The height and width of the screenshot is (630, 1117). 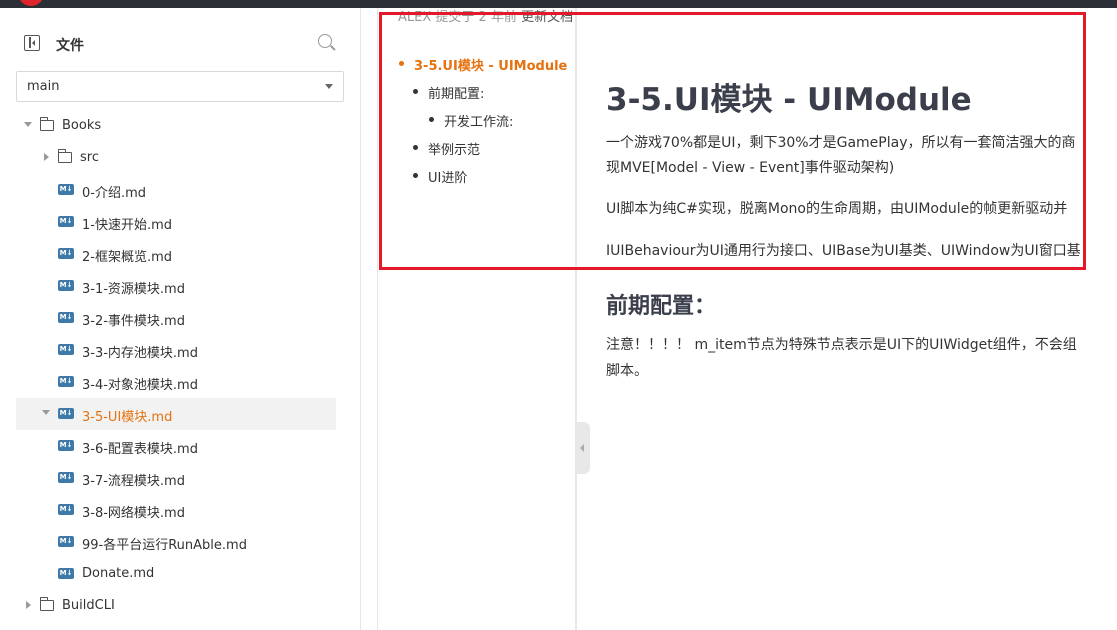 What do you see at coordinates (88, 605) in the screenshot?
I see `tree-item-label: BuildCLI` at bounding box center [88, 605].